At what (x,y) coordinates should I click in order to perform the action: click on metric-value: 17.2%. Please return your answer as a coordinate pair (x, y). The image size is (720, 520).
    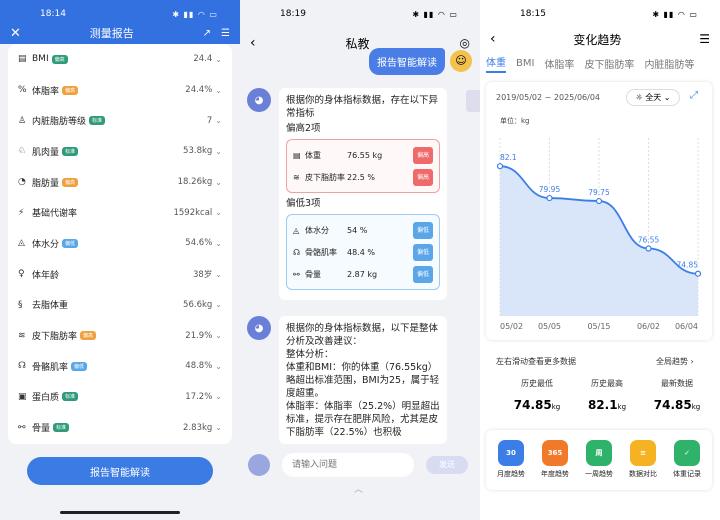
    Looking at the image, I should click on (199, 396).